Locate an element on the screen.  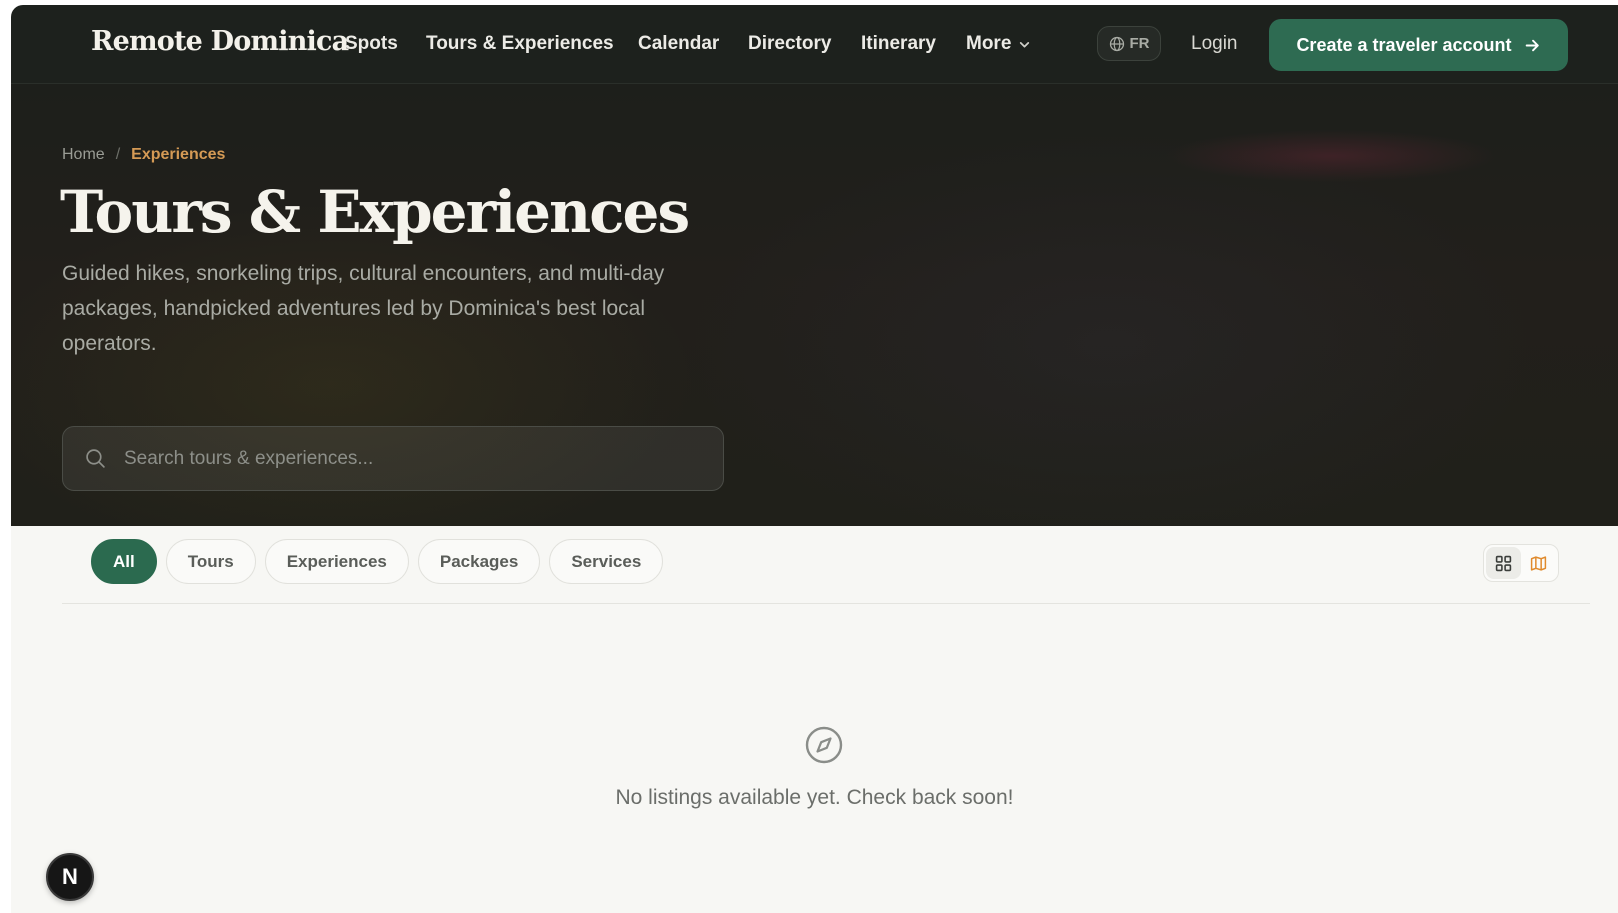
breadcrumb: Home / Experiences is located at coordinates (143, 155).